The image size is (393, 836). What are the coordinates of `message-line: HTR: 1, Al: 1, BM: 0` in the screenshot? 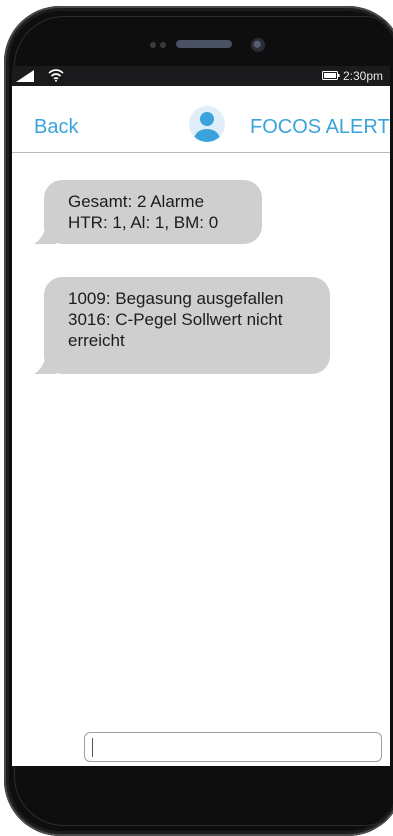 It's located at (143, 222).